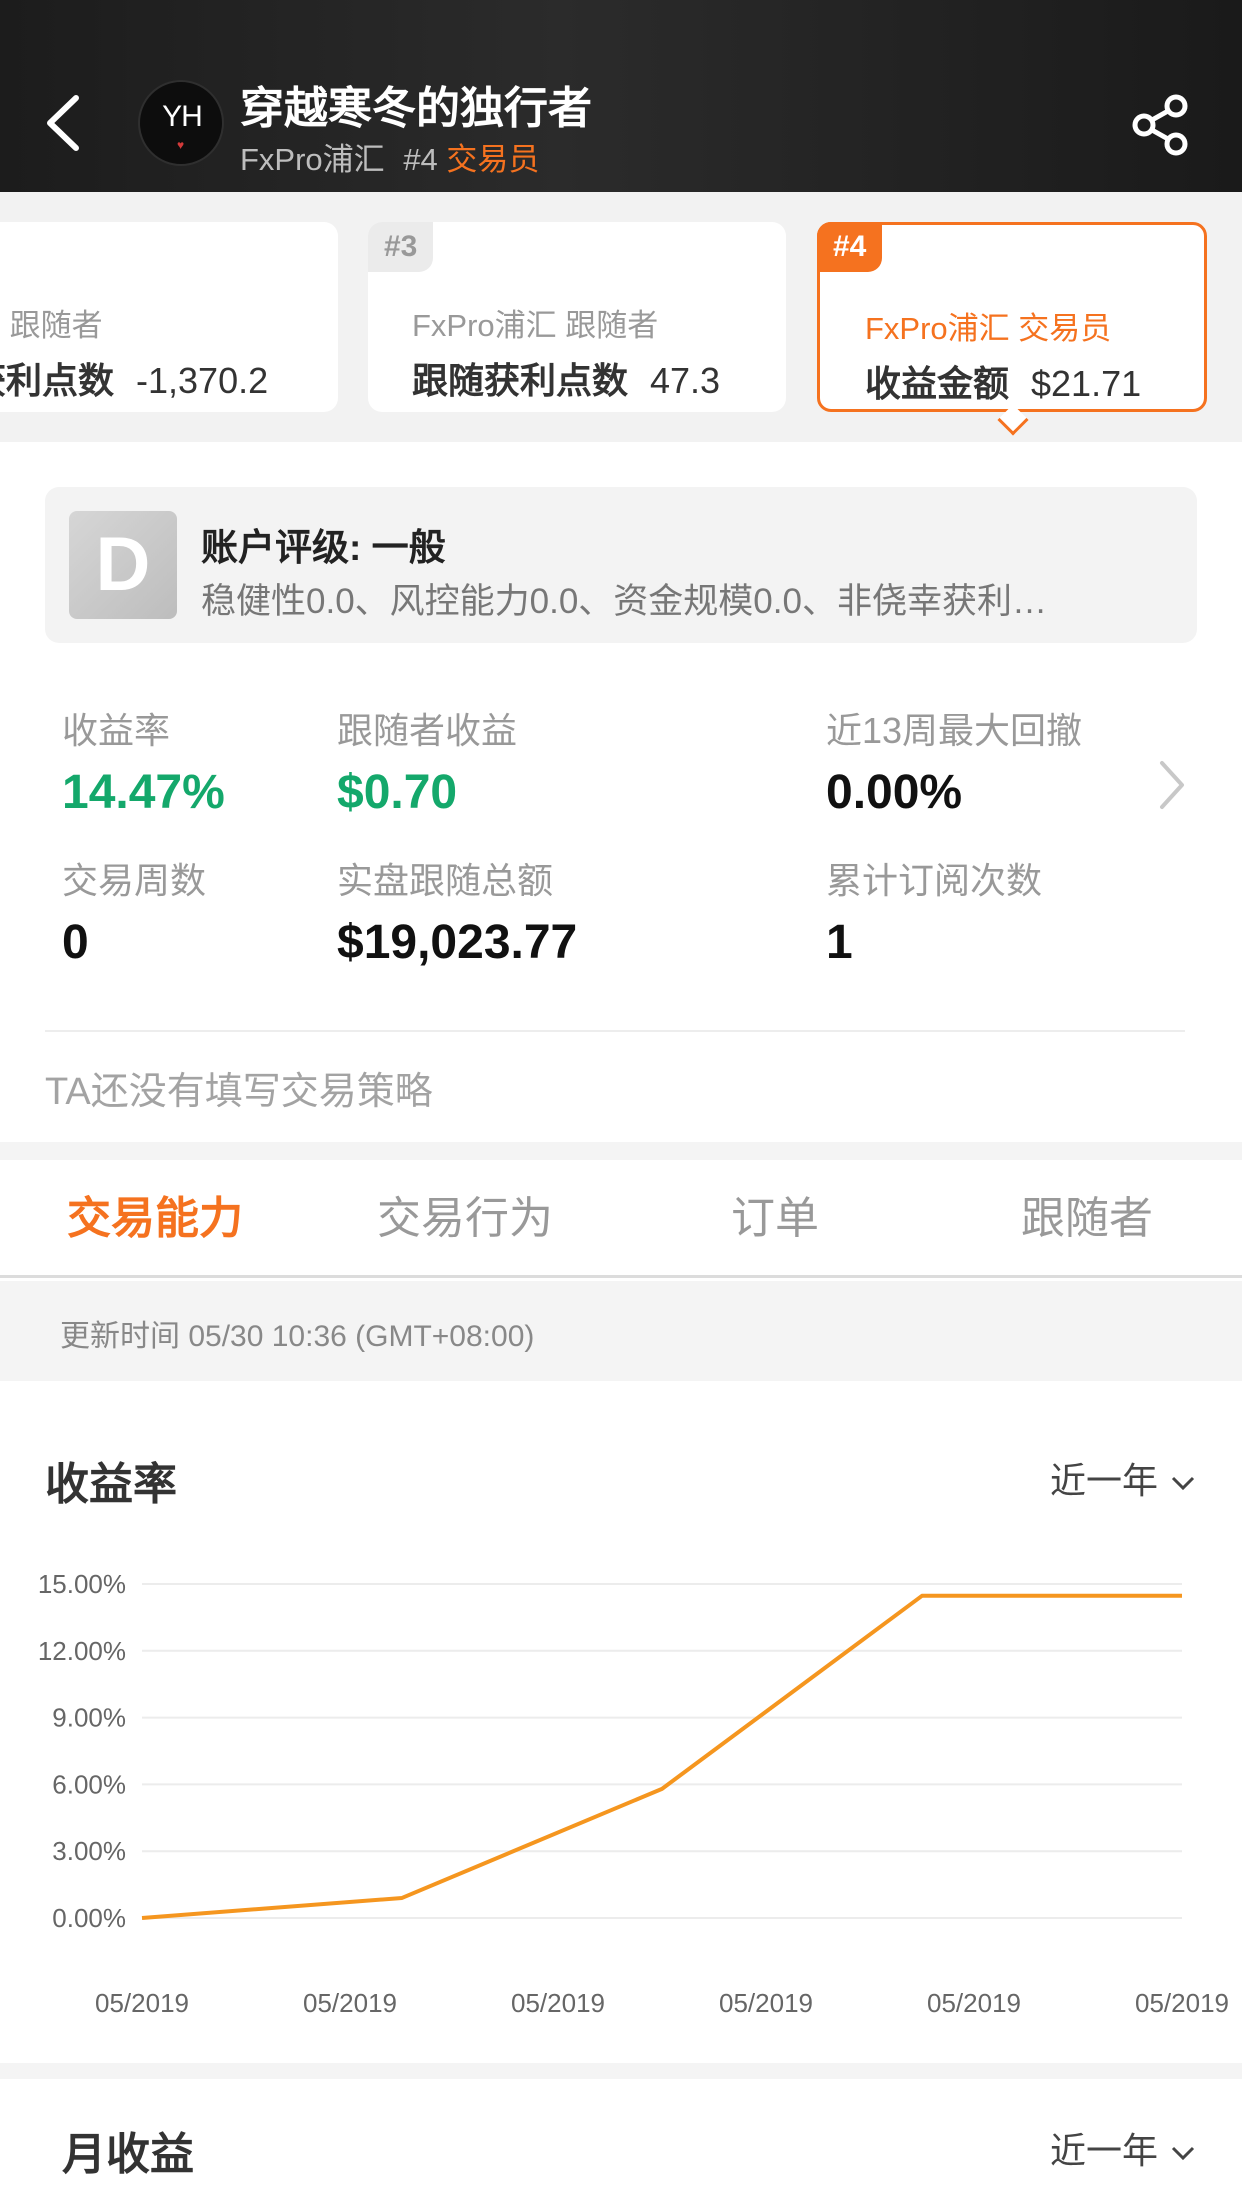 The image size is (1242, 2208). Describe the element at coordinates (89, 1851) in the screenshot. I see `y-tick-label: 3.00%` at that location.